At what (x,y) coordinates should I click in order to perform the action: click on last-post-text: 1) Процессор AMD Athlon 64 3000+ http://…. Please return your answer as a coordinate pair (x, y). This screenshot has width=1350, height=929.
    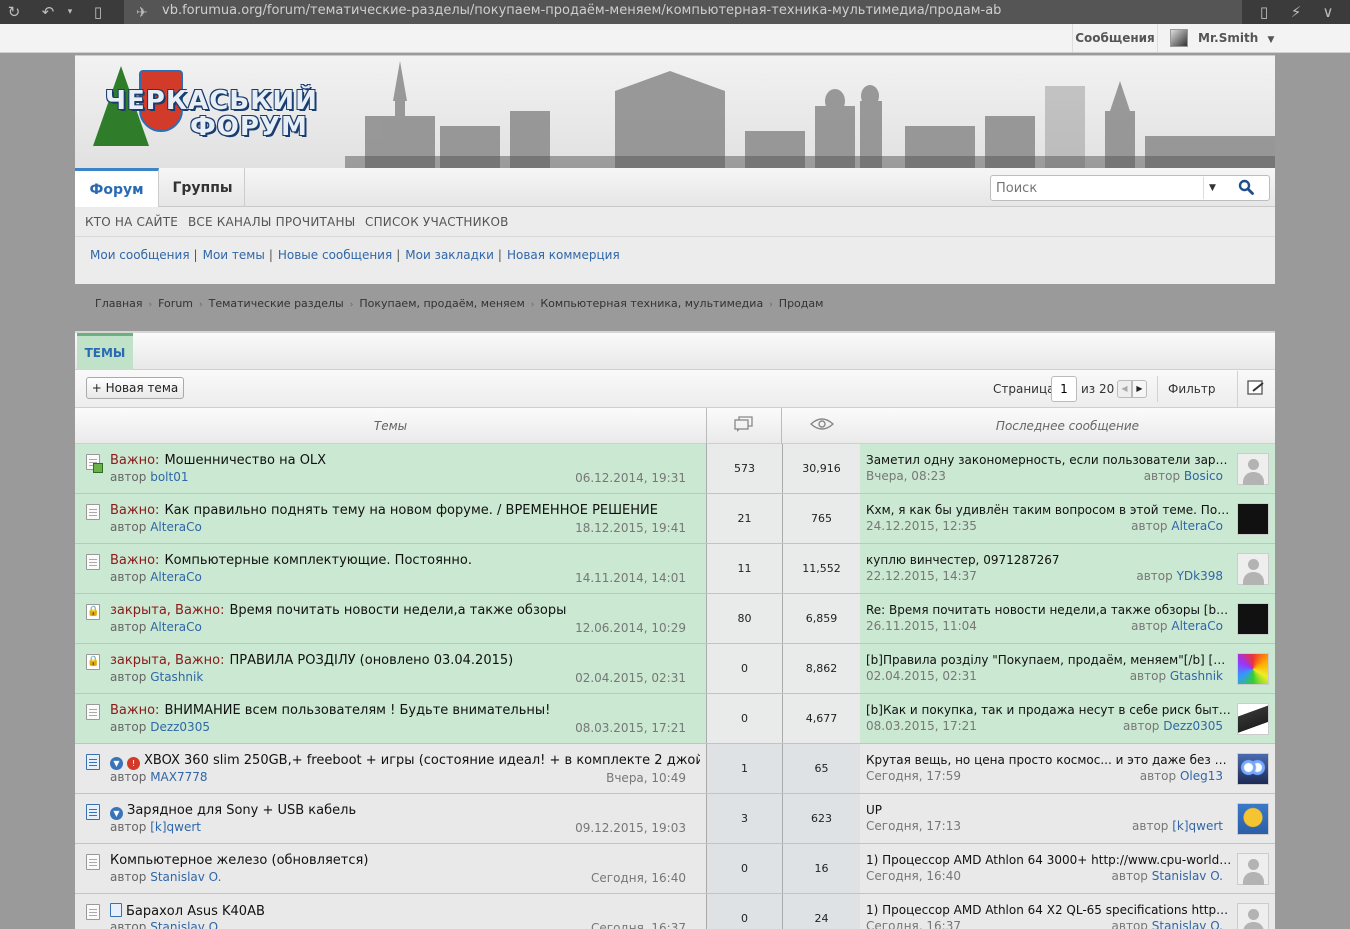
    Looking at the image, I should click on (1049, 860).